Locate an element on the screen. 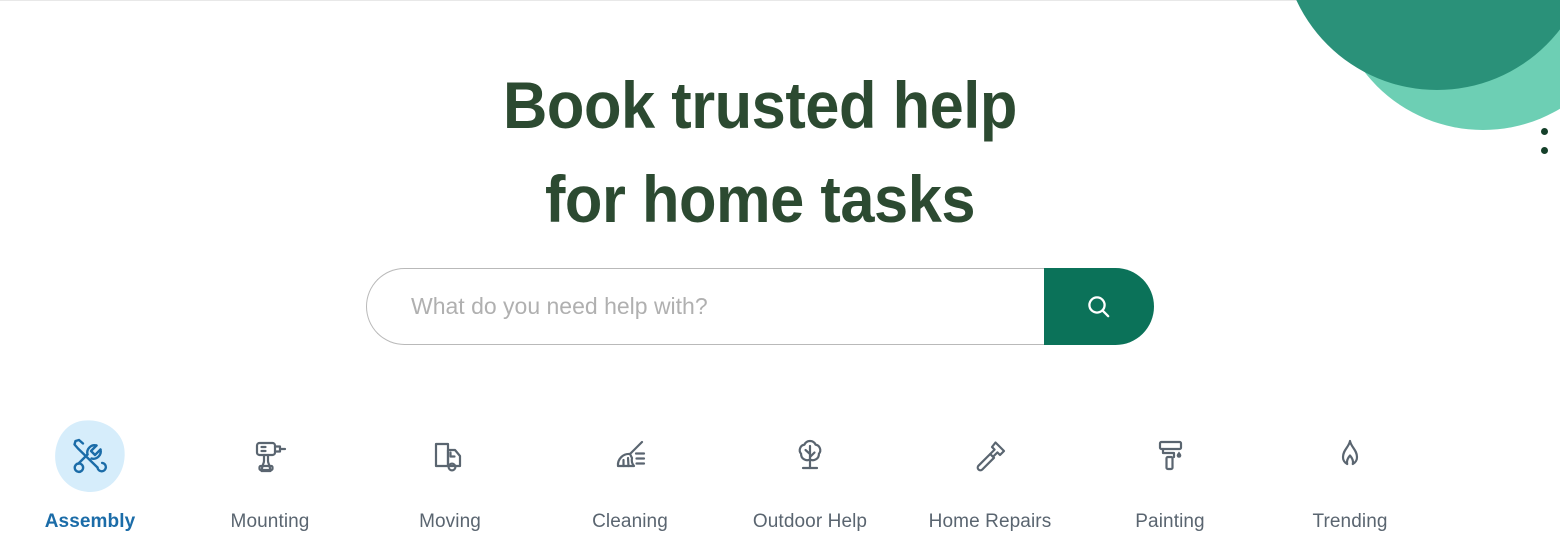  search-bar is located at coordinates (760, 306).